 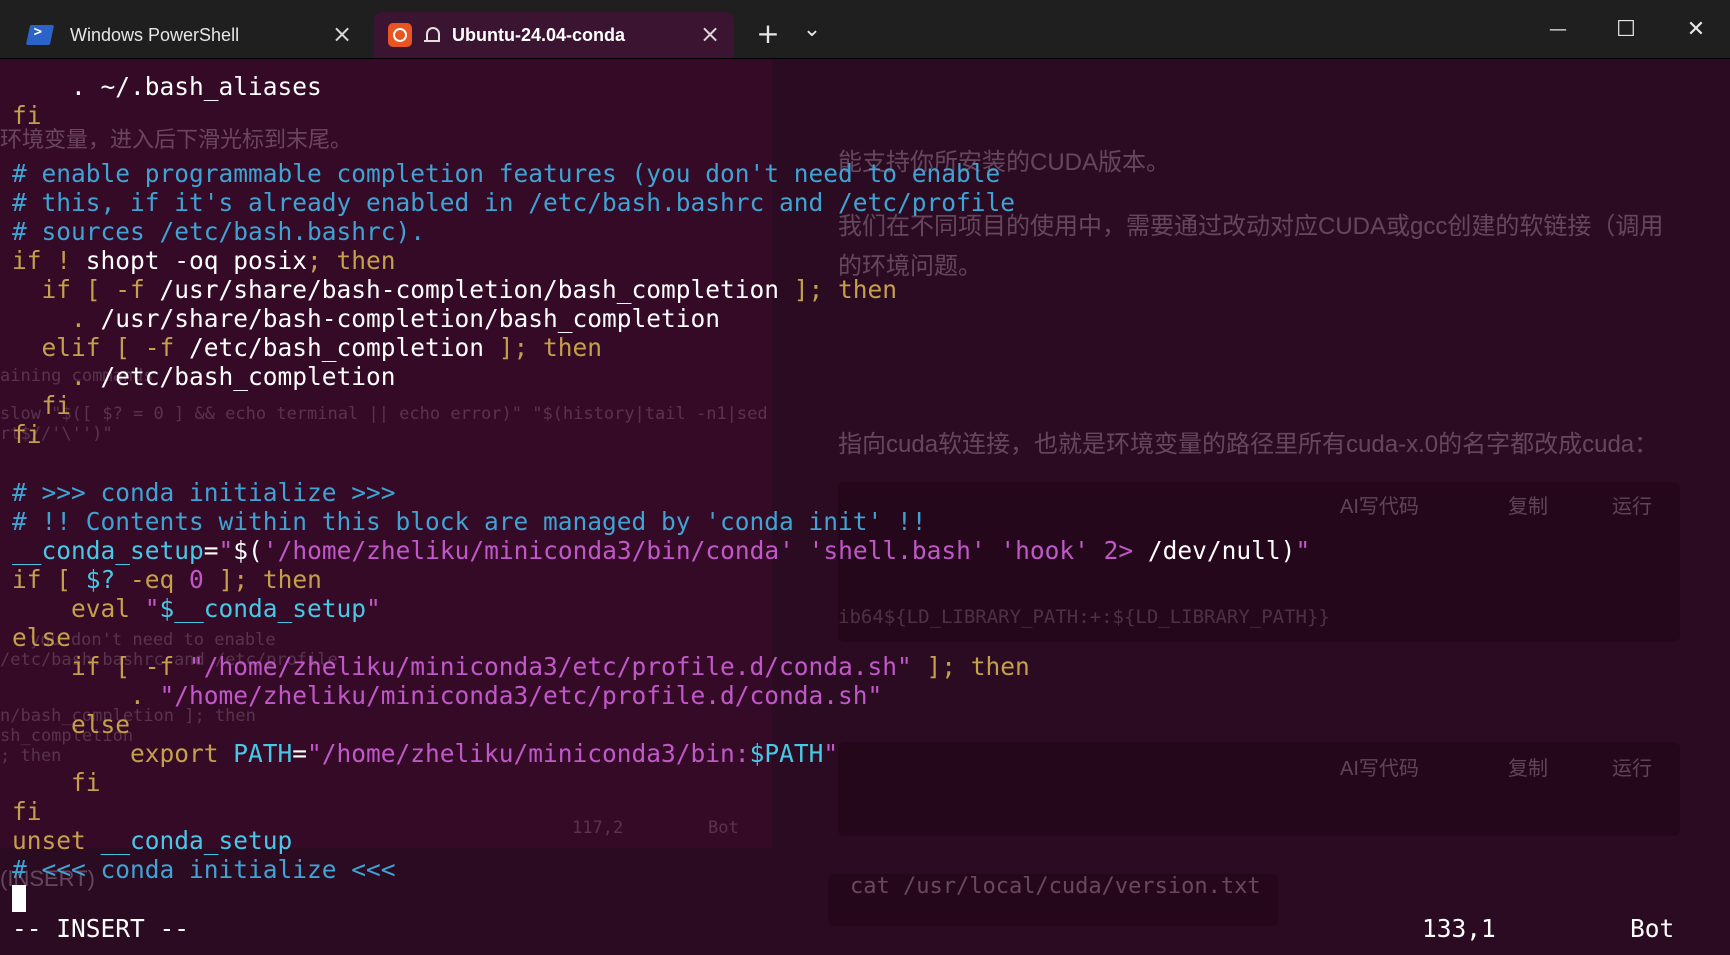 I want to click on tab-windows-powershell: Windows PowerShell ×, so click(x=187, y=35).